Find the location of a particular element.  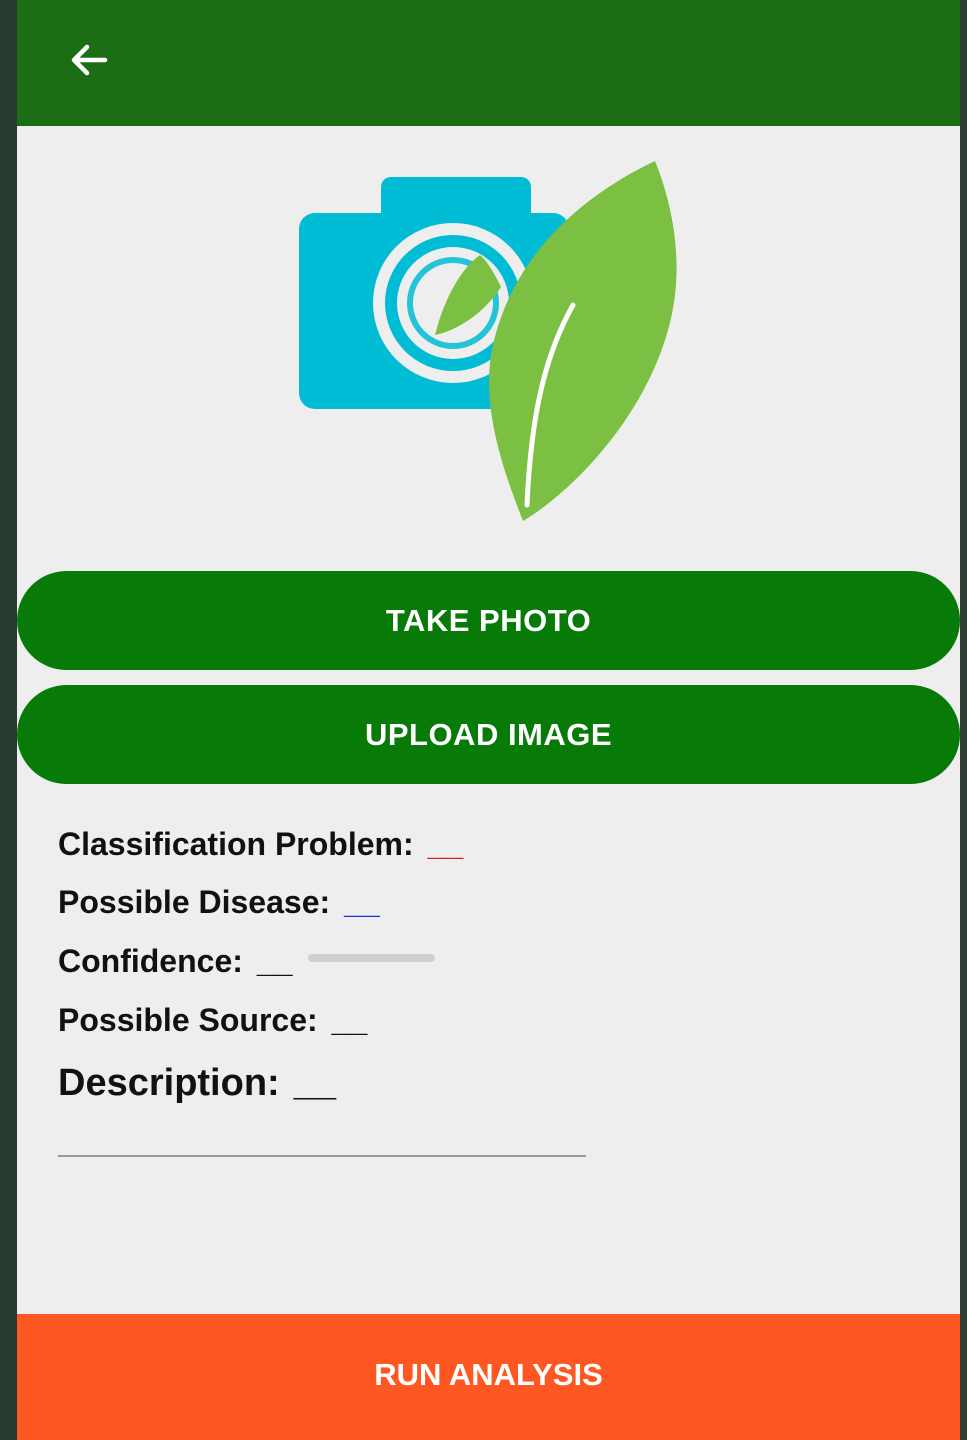

back-button is located at coordinates (89, 60).